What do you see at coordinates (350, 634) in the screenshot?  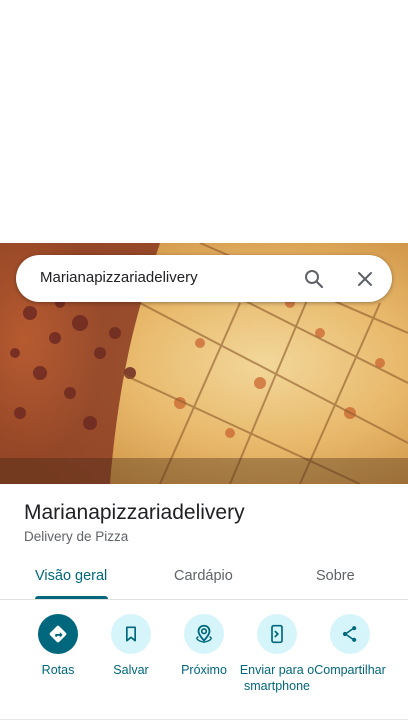 I see `share-icon` at bounding box center [350, 634].